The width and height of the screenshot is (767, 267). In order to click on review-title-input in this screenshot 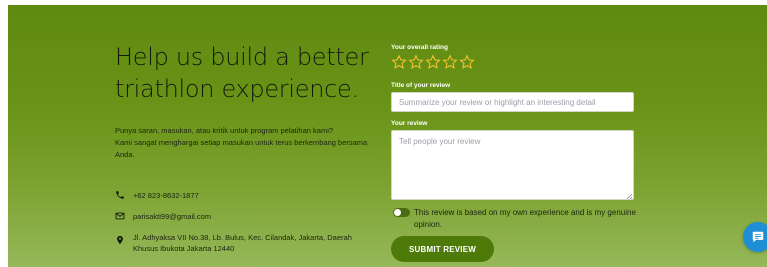, I will do `click(512, 102)`.